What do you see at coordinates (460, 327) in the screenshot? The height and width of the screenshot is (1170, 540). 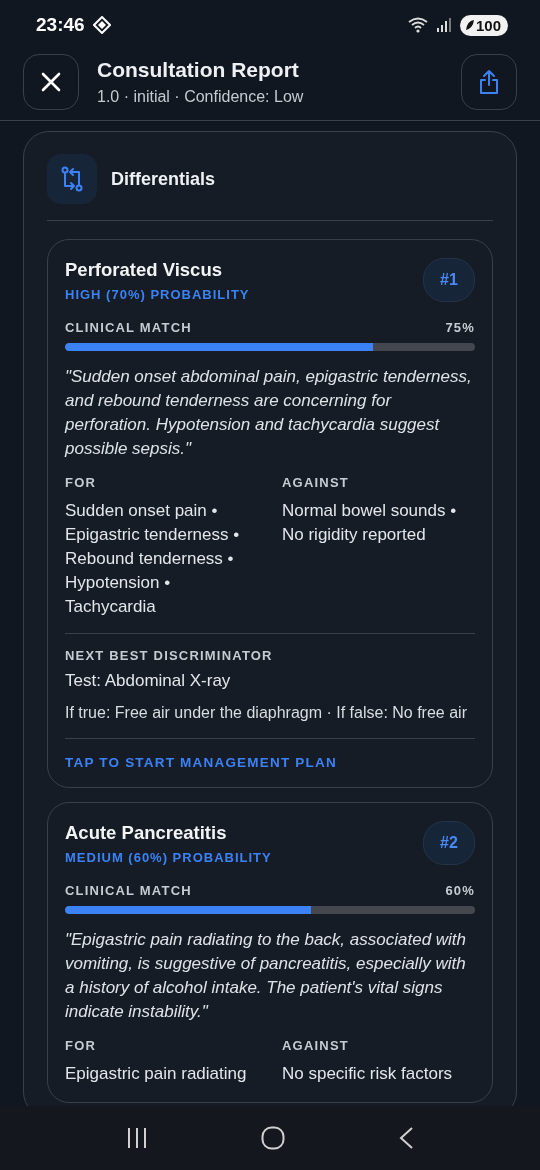 I see `match-value: 75%` at bounding box center [460, 327].